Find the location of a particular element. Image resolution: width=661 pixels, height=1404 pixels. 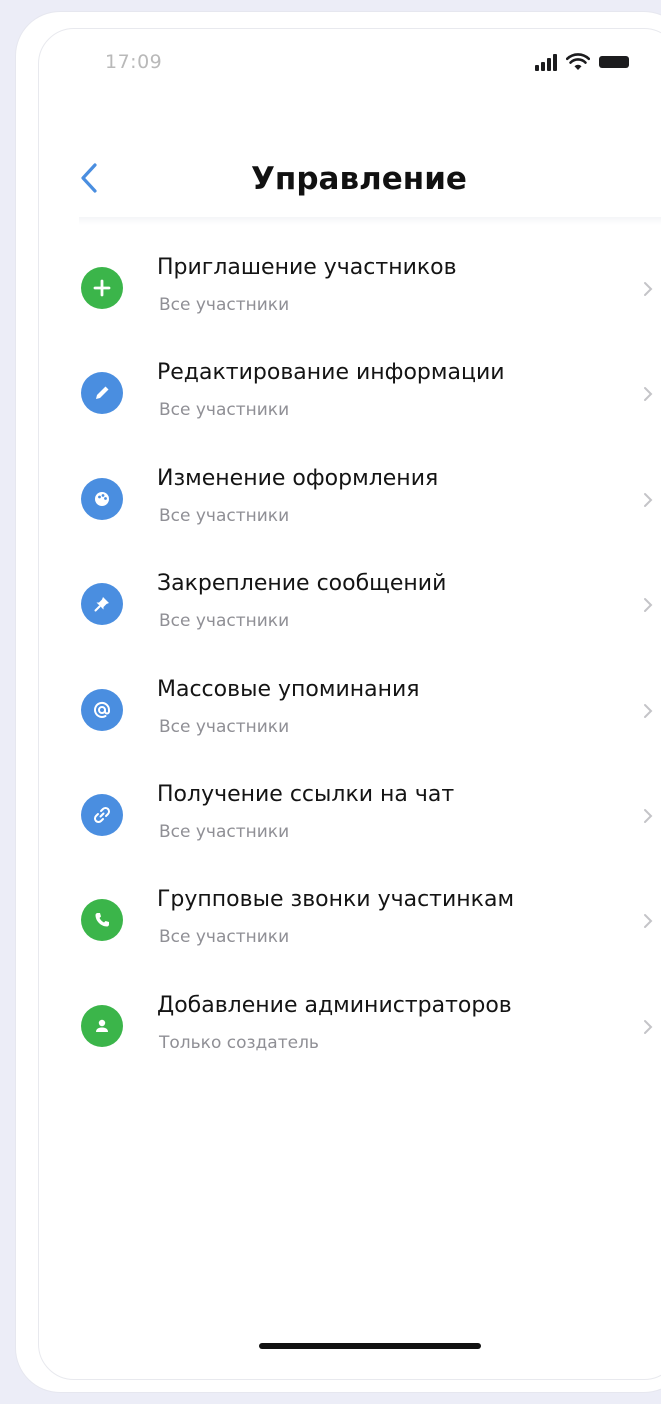

pencil-icon is located at coordinates (102, 393).